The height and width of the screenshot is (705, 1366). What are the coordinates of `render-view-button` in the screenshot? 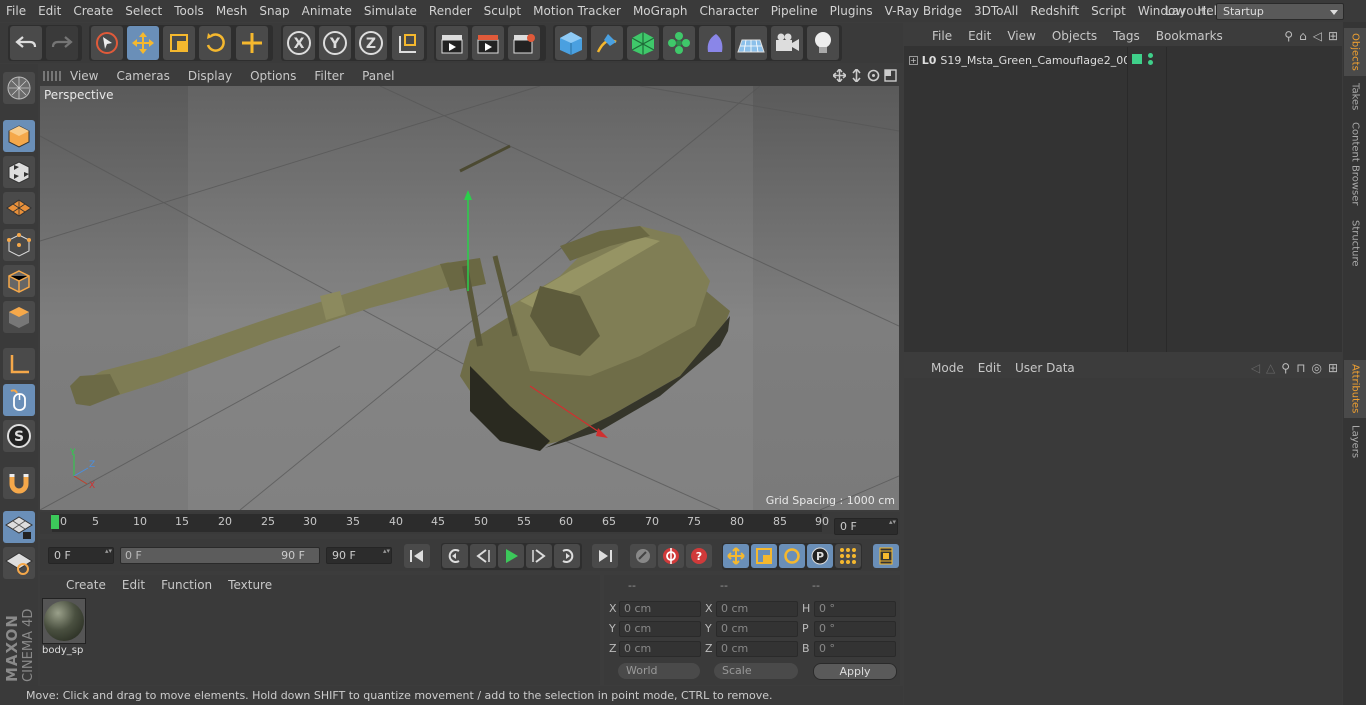 It's located at (452, 43).